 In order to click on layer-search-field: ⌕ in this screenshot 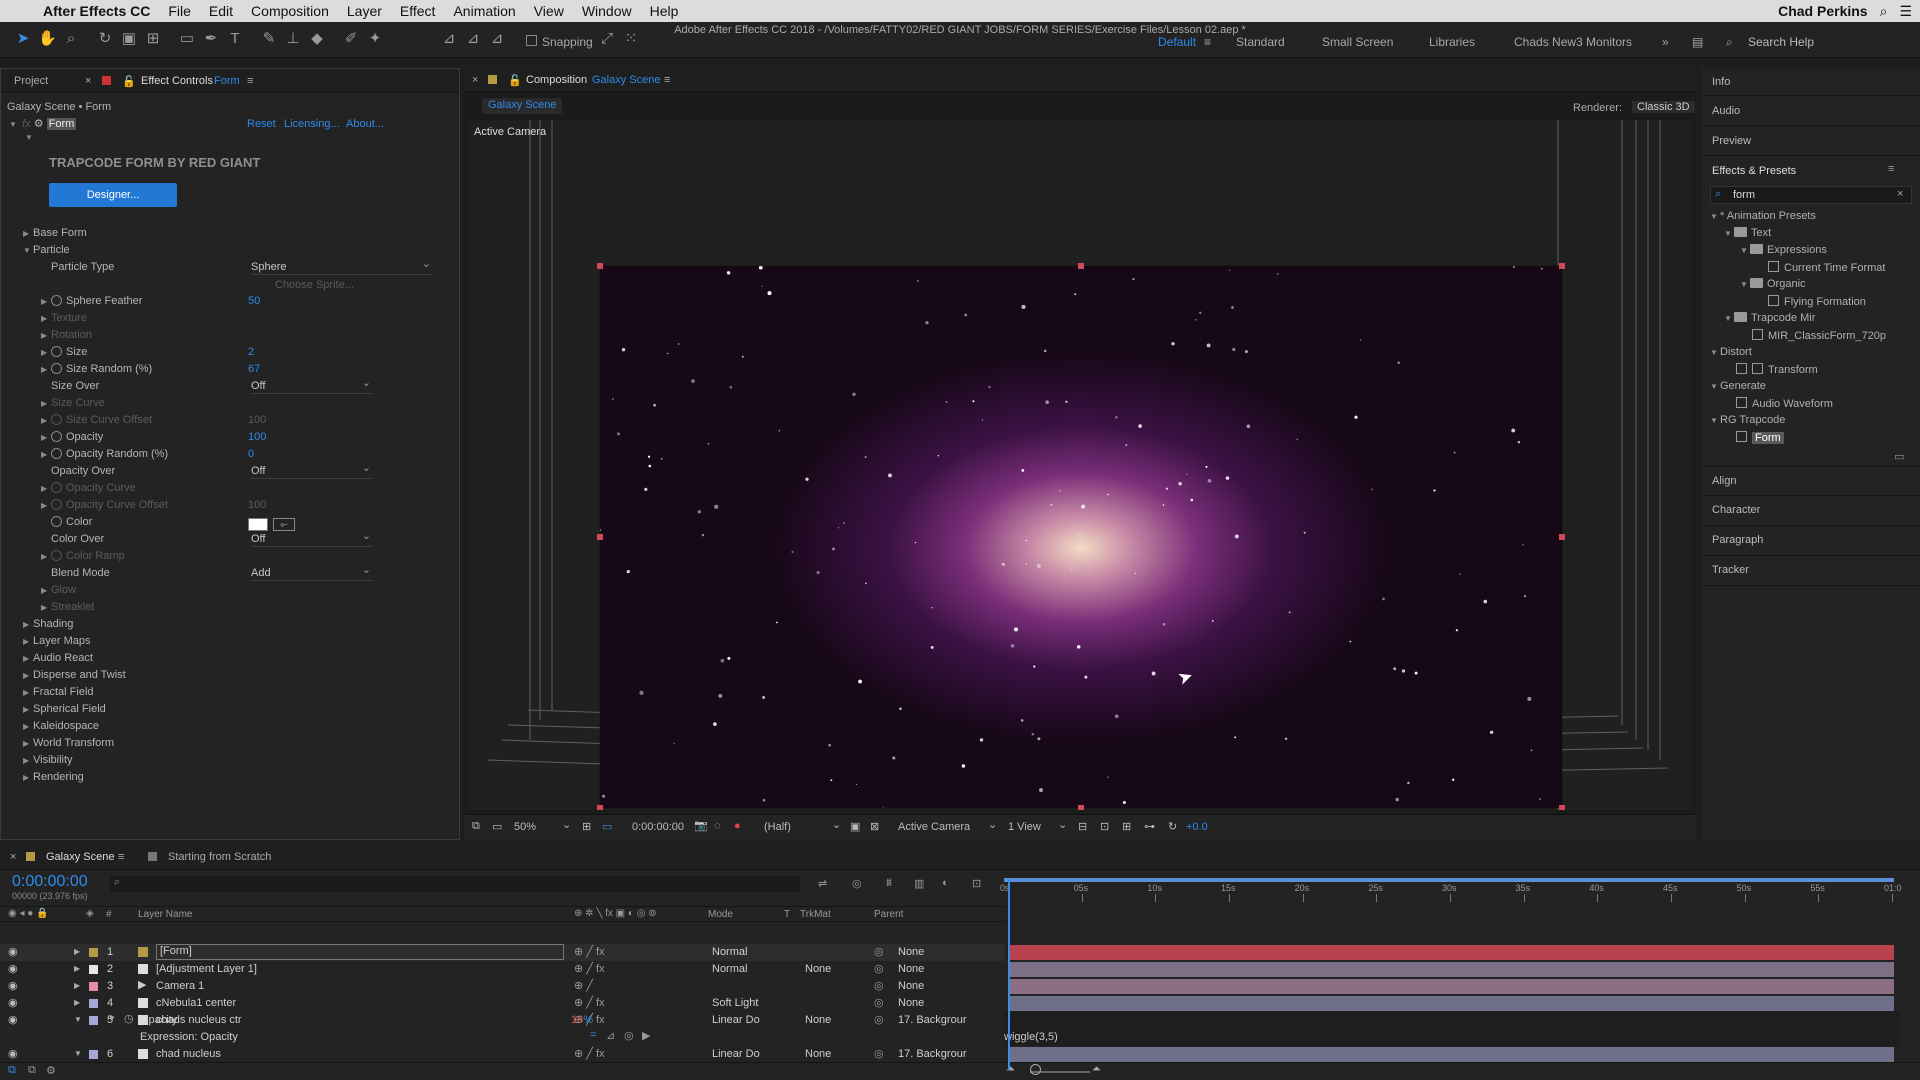, I will do `click(455, 884)`.